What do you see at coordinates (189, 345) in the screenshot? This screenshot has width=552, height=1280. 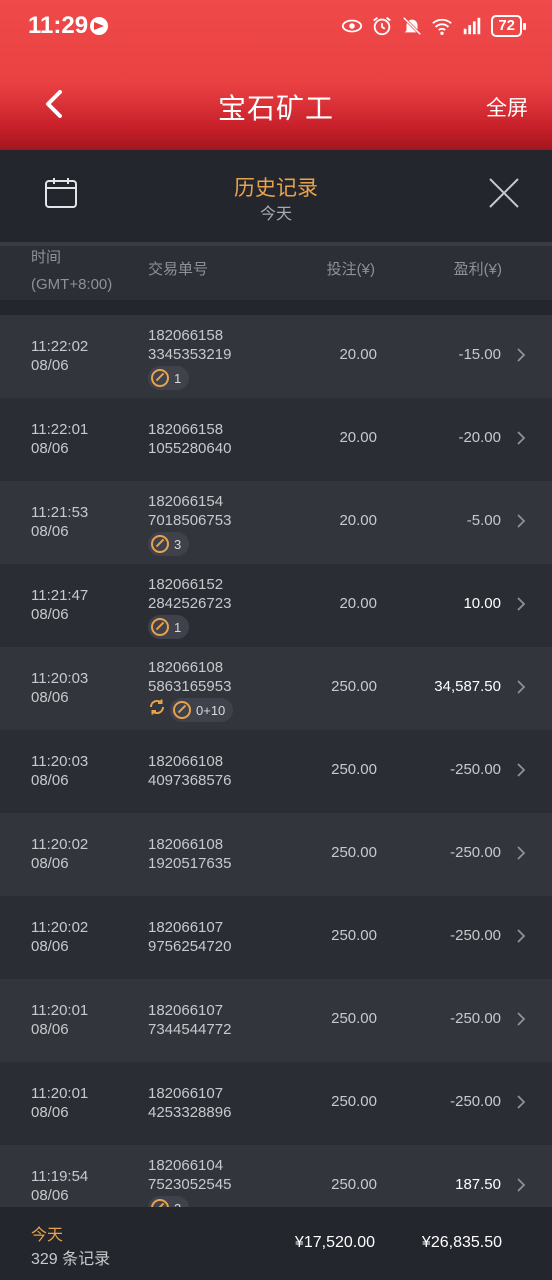 I see `row-order-id: 182066158 3345353219` at bounding box center [189, 345].